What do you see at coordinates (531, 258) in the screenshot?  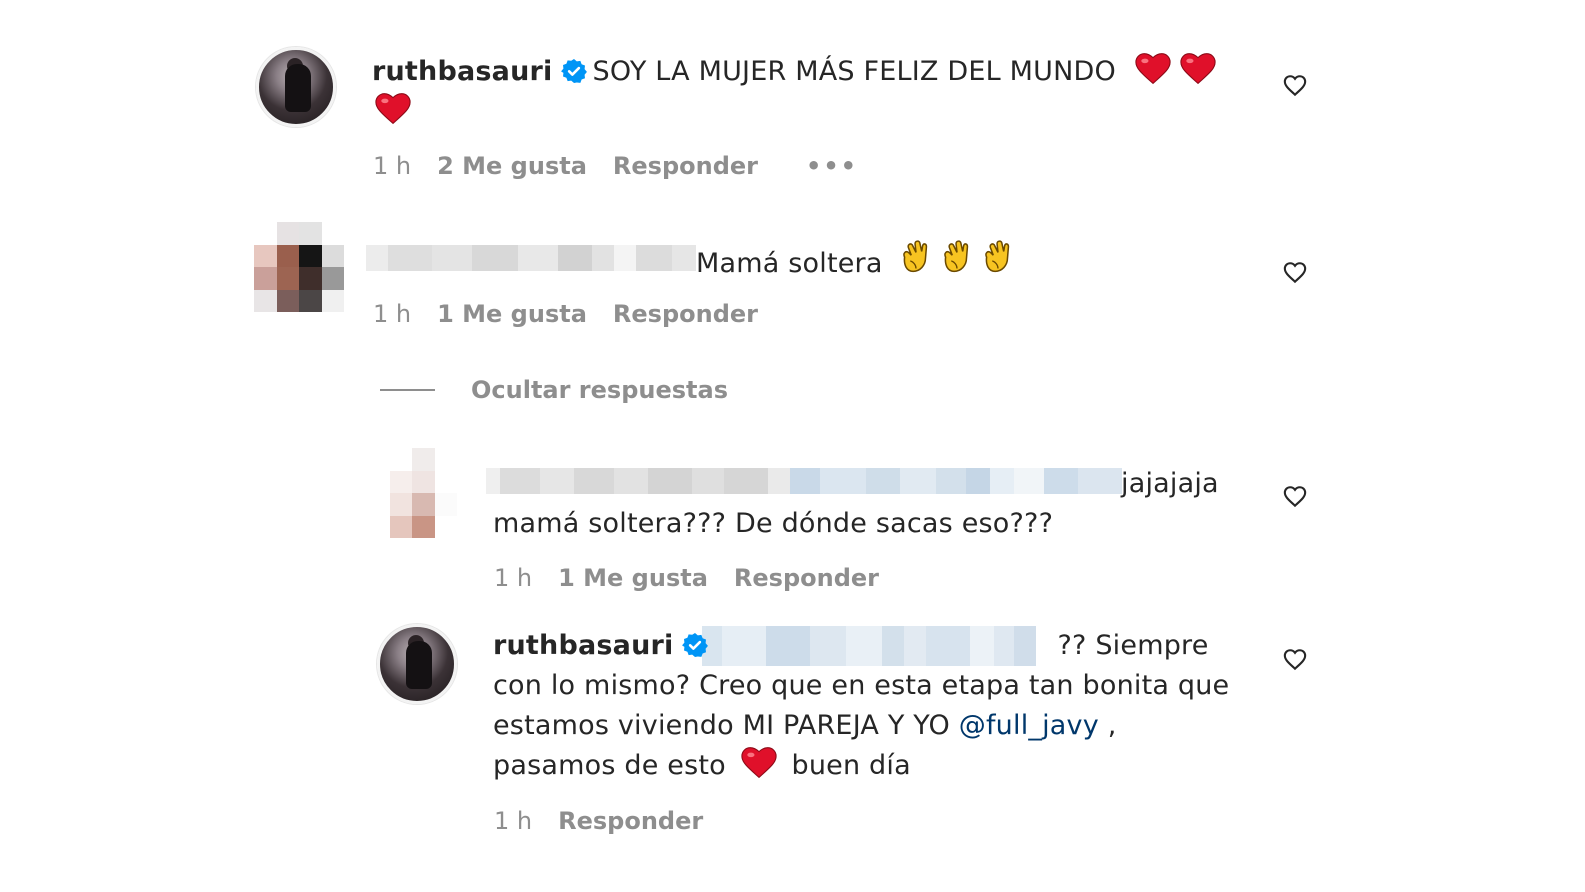 I see `username-pixelated` at bounding box center [531, 258].